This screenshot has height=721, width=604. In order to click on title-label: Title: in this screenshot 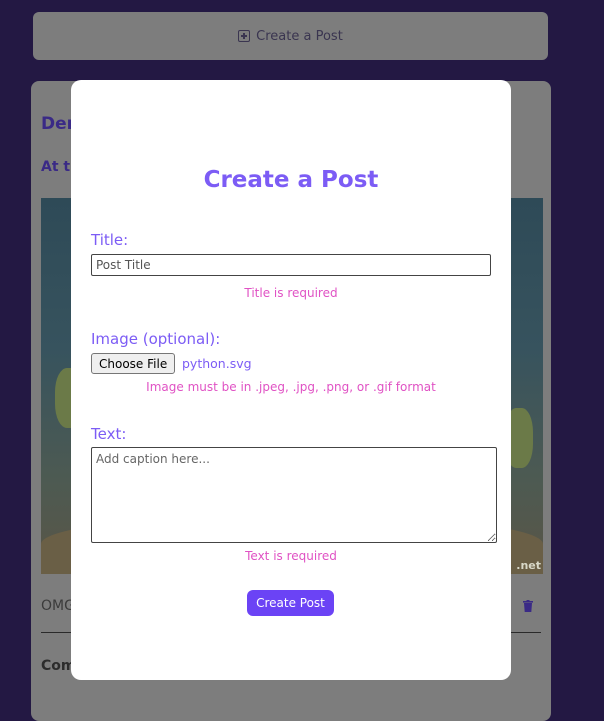, I will do `click(110, 240)`.